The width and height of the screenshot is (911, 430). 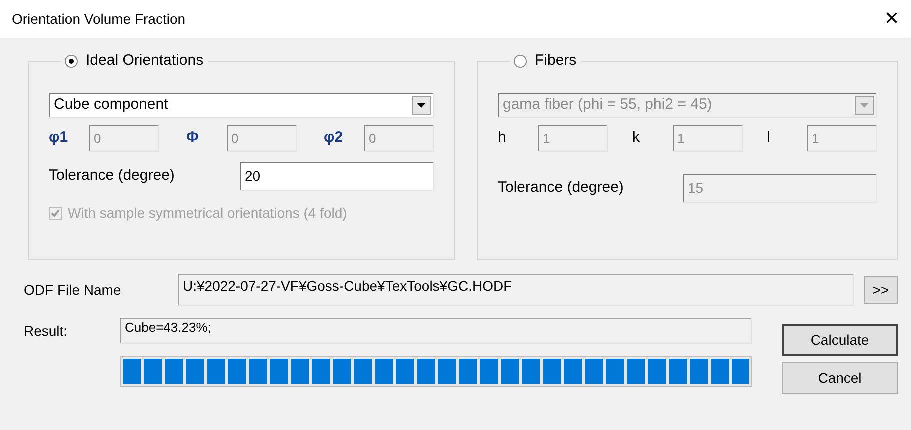 I want to click on field-label: Φ, so click(x=193, y=138).